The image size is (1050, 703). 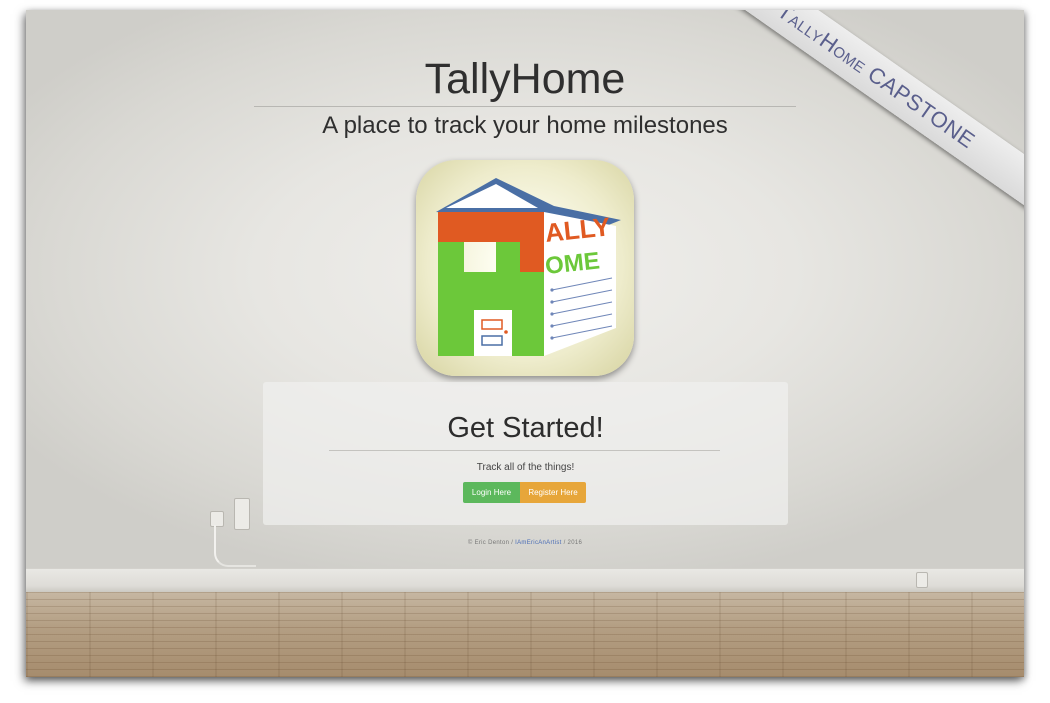 What do you see at coordinates (572, 543) in the screenshot?
I see `footer-year: / 2016` at bounding box center [572, 543].